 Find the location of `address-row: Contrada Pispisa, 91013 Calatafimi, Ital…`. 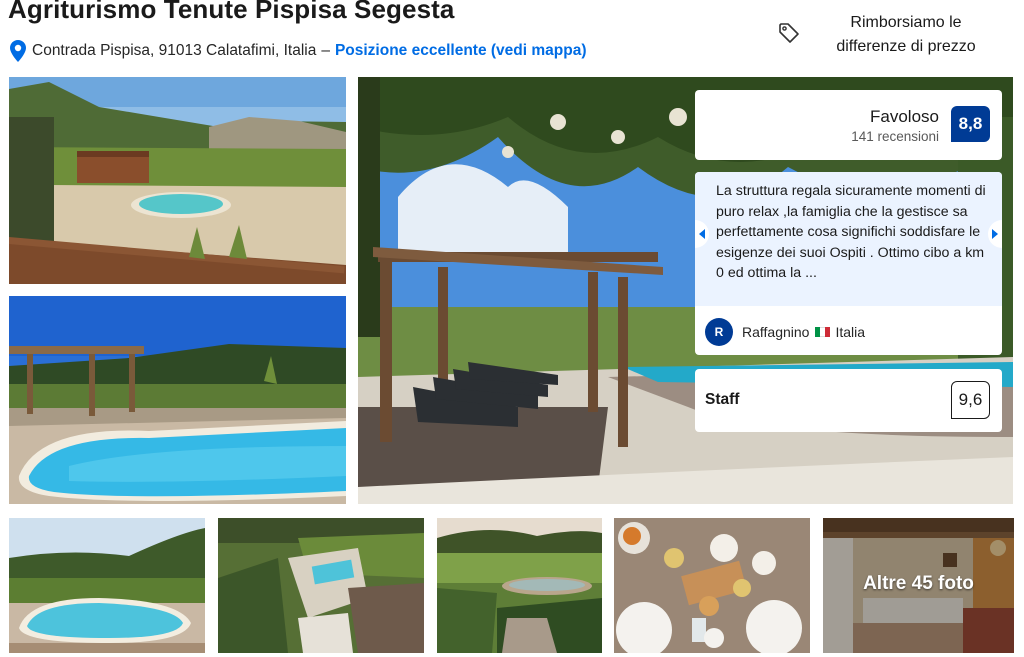

address-row: Contrada Pispisa, 91013 Calatafimi, Ital… is located at coordinates (298, 51).